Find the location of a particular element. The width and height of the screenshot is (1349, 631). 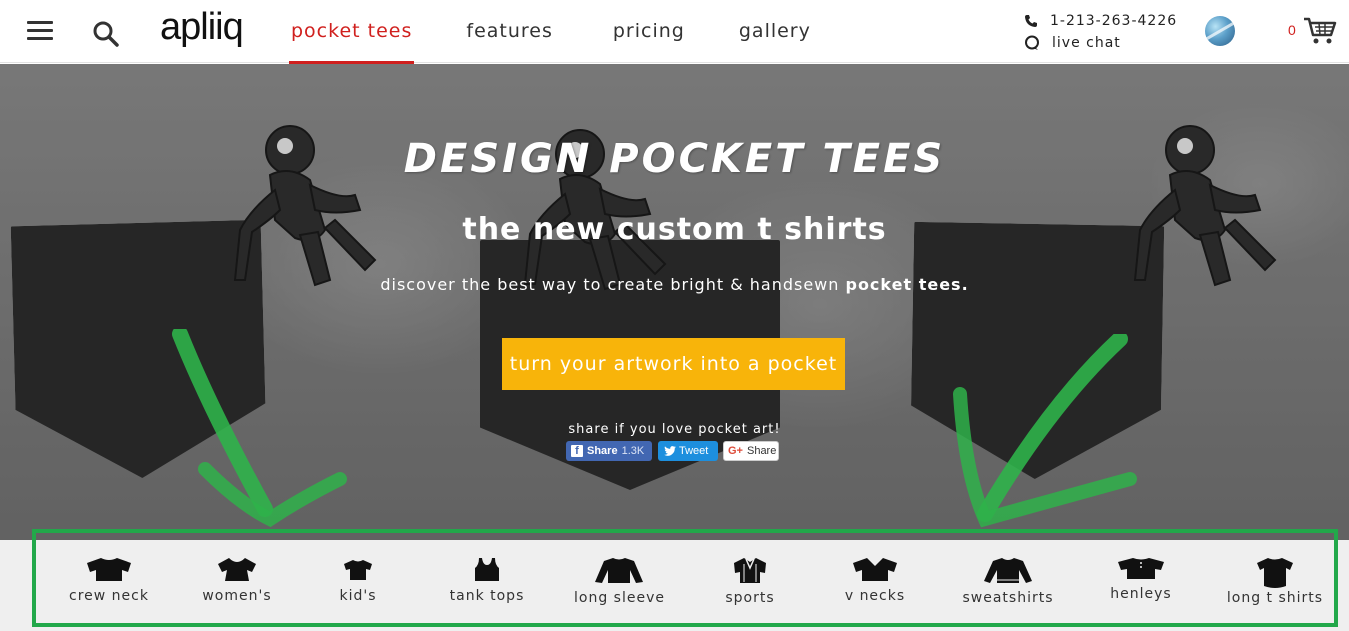

hero-subtitle: the new custom t shirts is located at coordinates (674, 229).